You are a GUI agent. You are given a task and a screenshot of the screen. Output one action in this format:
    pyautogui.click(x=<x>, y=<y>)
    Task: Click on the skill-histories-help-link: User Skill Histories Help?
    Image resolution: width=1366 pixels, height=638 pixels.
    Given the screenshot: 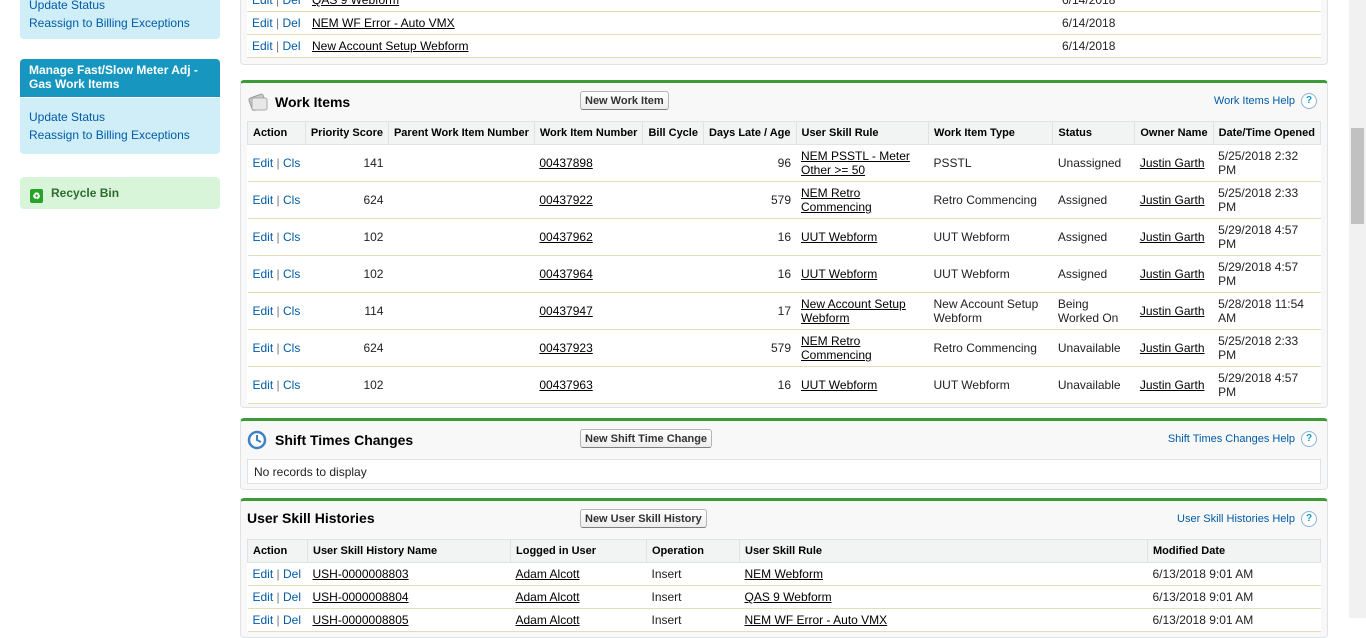 What is the action you would take?
    pyautogui.click(x=1247, y=519)
    